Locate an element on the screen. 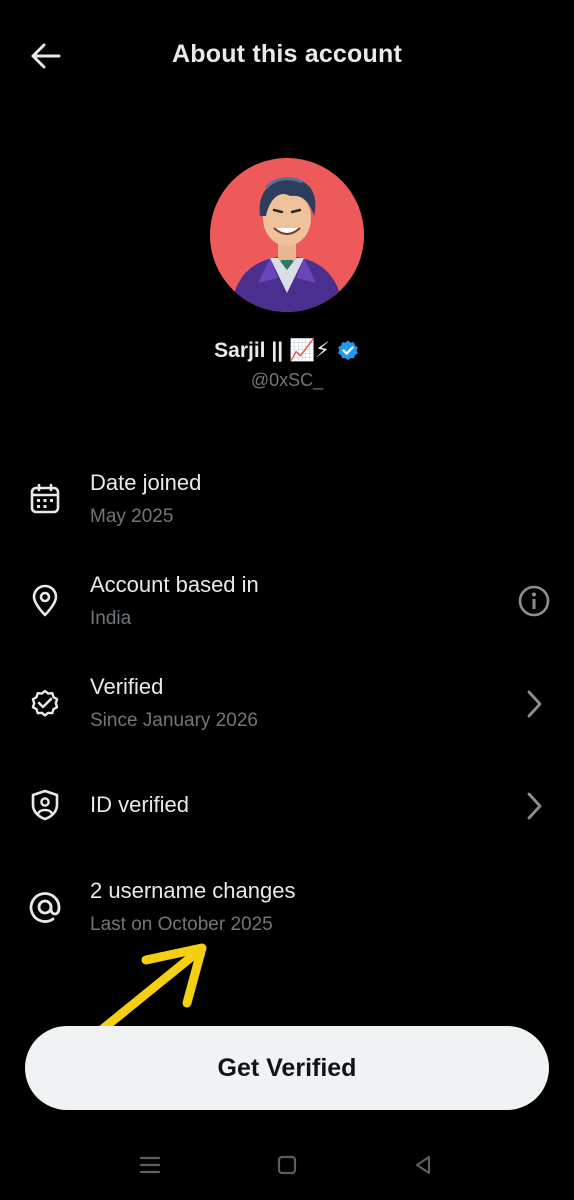 The height and width of the screenshot is (1200, 574). row-subtitle: India is located at coordinates (111, 618).